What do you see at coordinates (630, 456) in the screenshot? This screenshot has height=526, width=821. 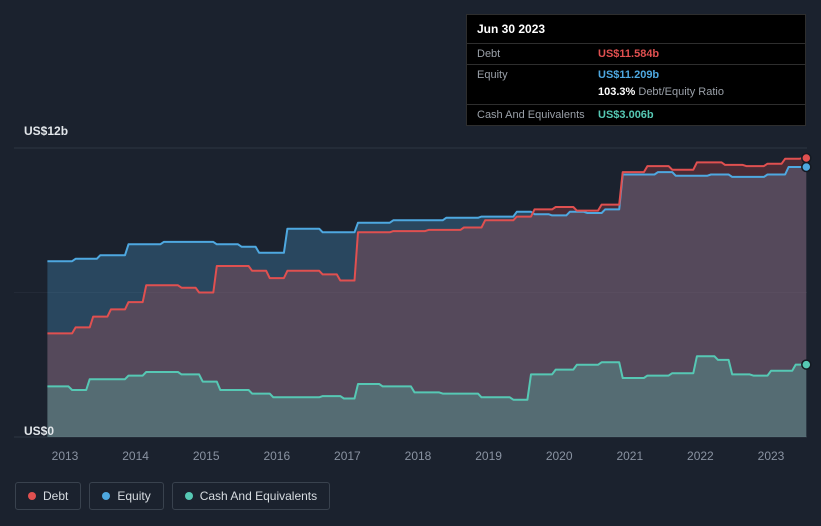 I see `x-axis-tick-2021: 2021` at bounding box center [630, 456].